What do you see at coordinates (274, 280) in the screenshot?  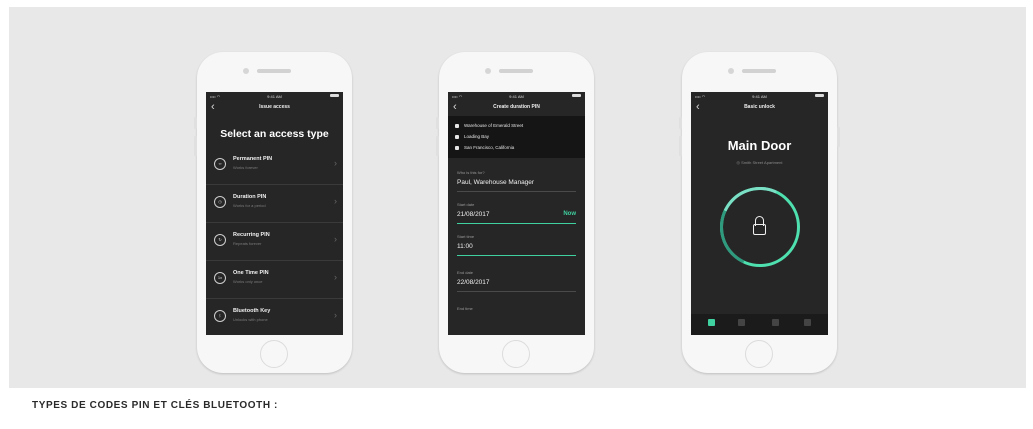 I see `option-one-time-pin: 1x One Time PIN Works only once ›` at bounding box center [274, 280].